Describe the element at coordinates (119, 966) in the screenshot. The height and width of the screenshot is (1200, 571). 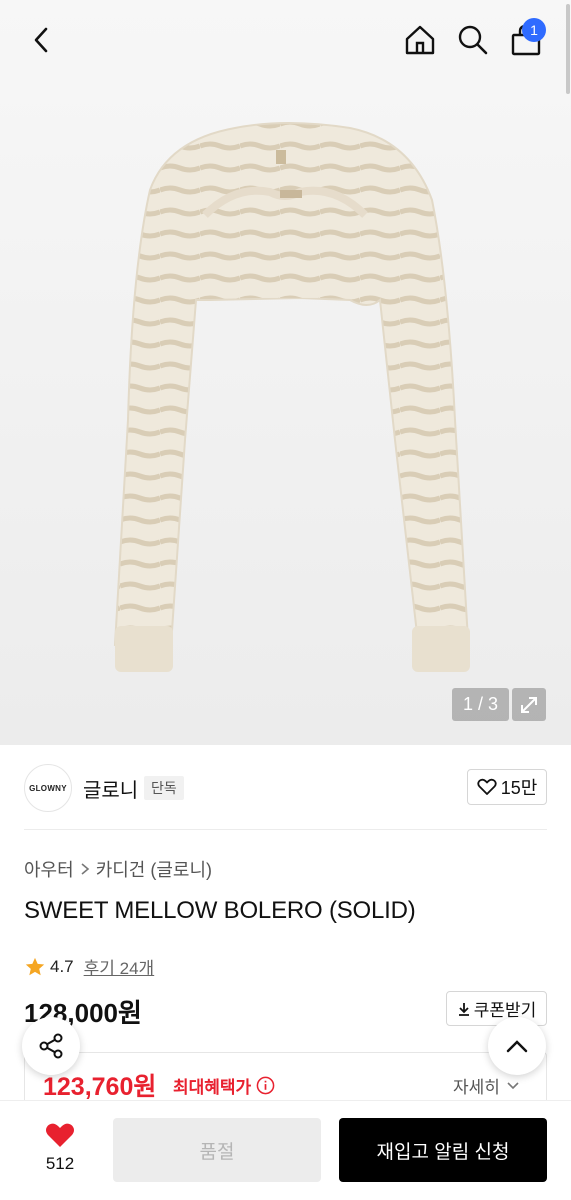
I see `review-count-link: 후기 24개` at that location.